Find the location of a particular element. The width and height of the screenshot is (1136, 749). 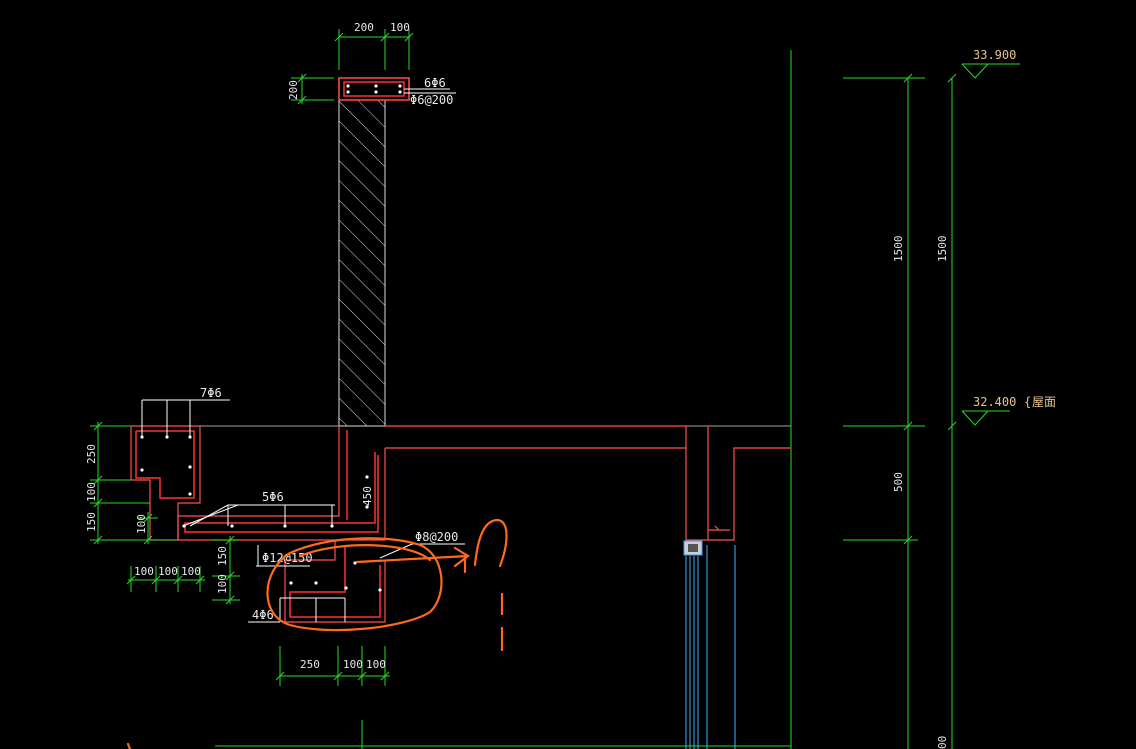

dim-gutter-100: 100 is located at coordinates (222, 584).